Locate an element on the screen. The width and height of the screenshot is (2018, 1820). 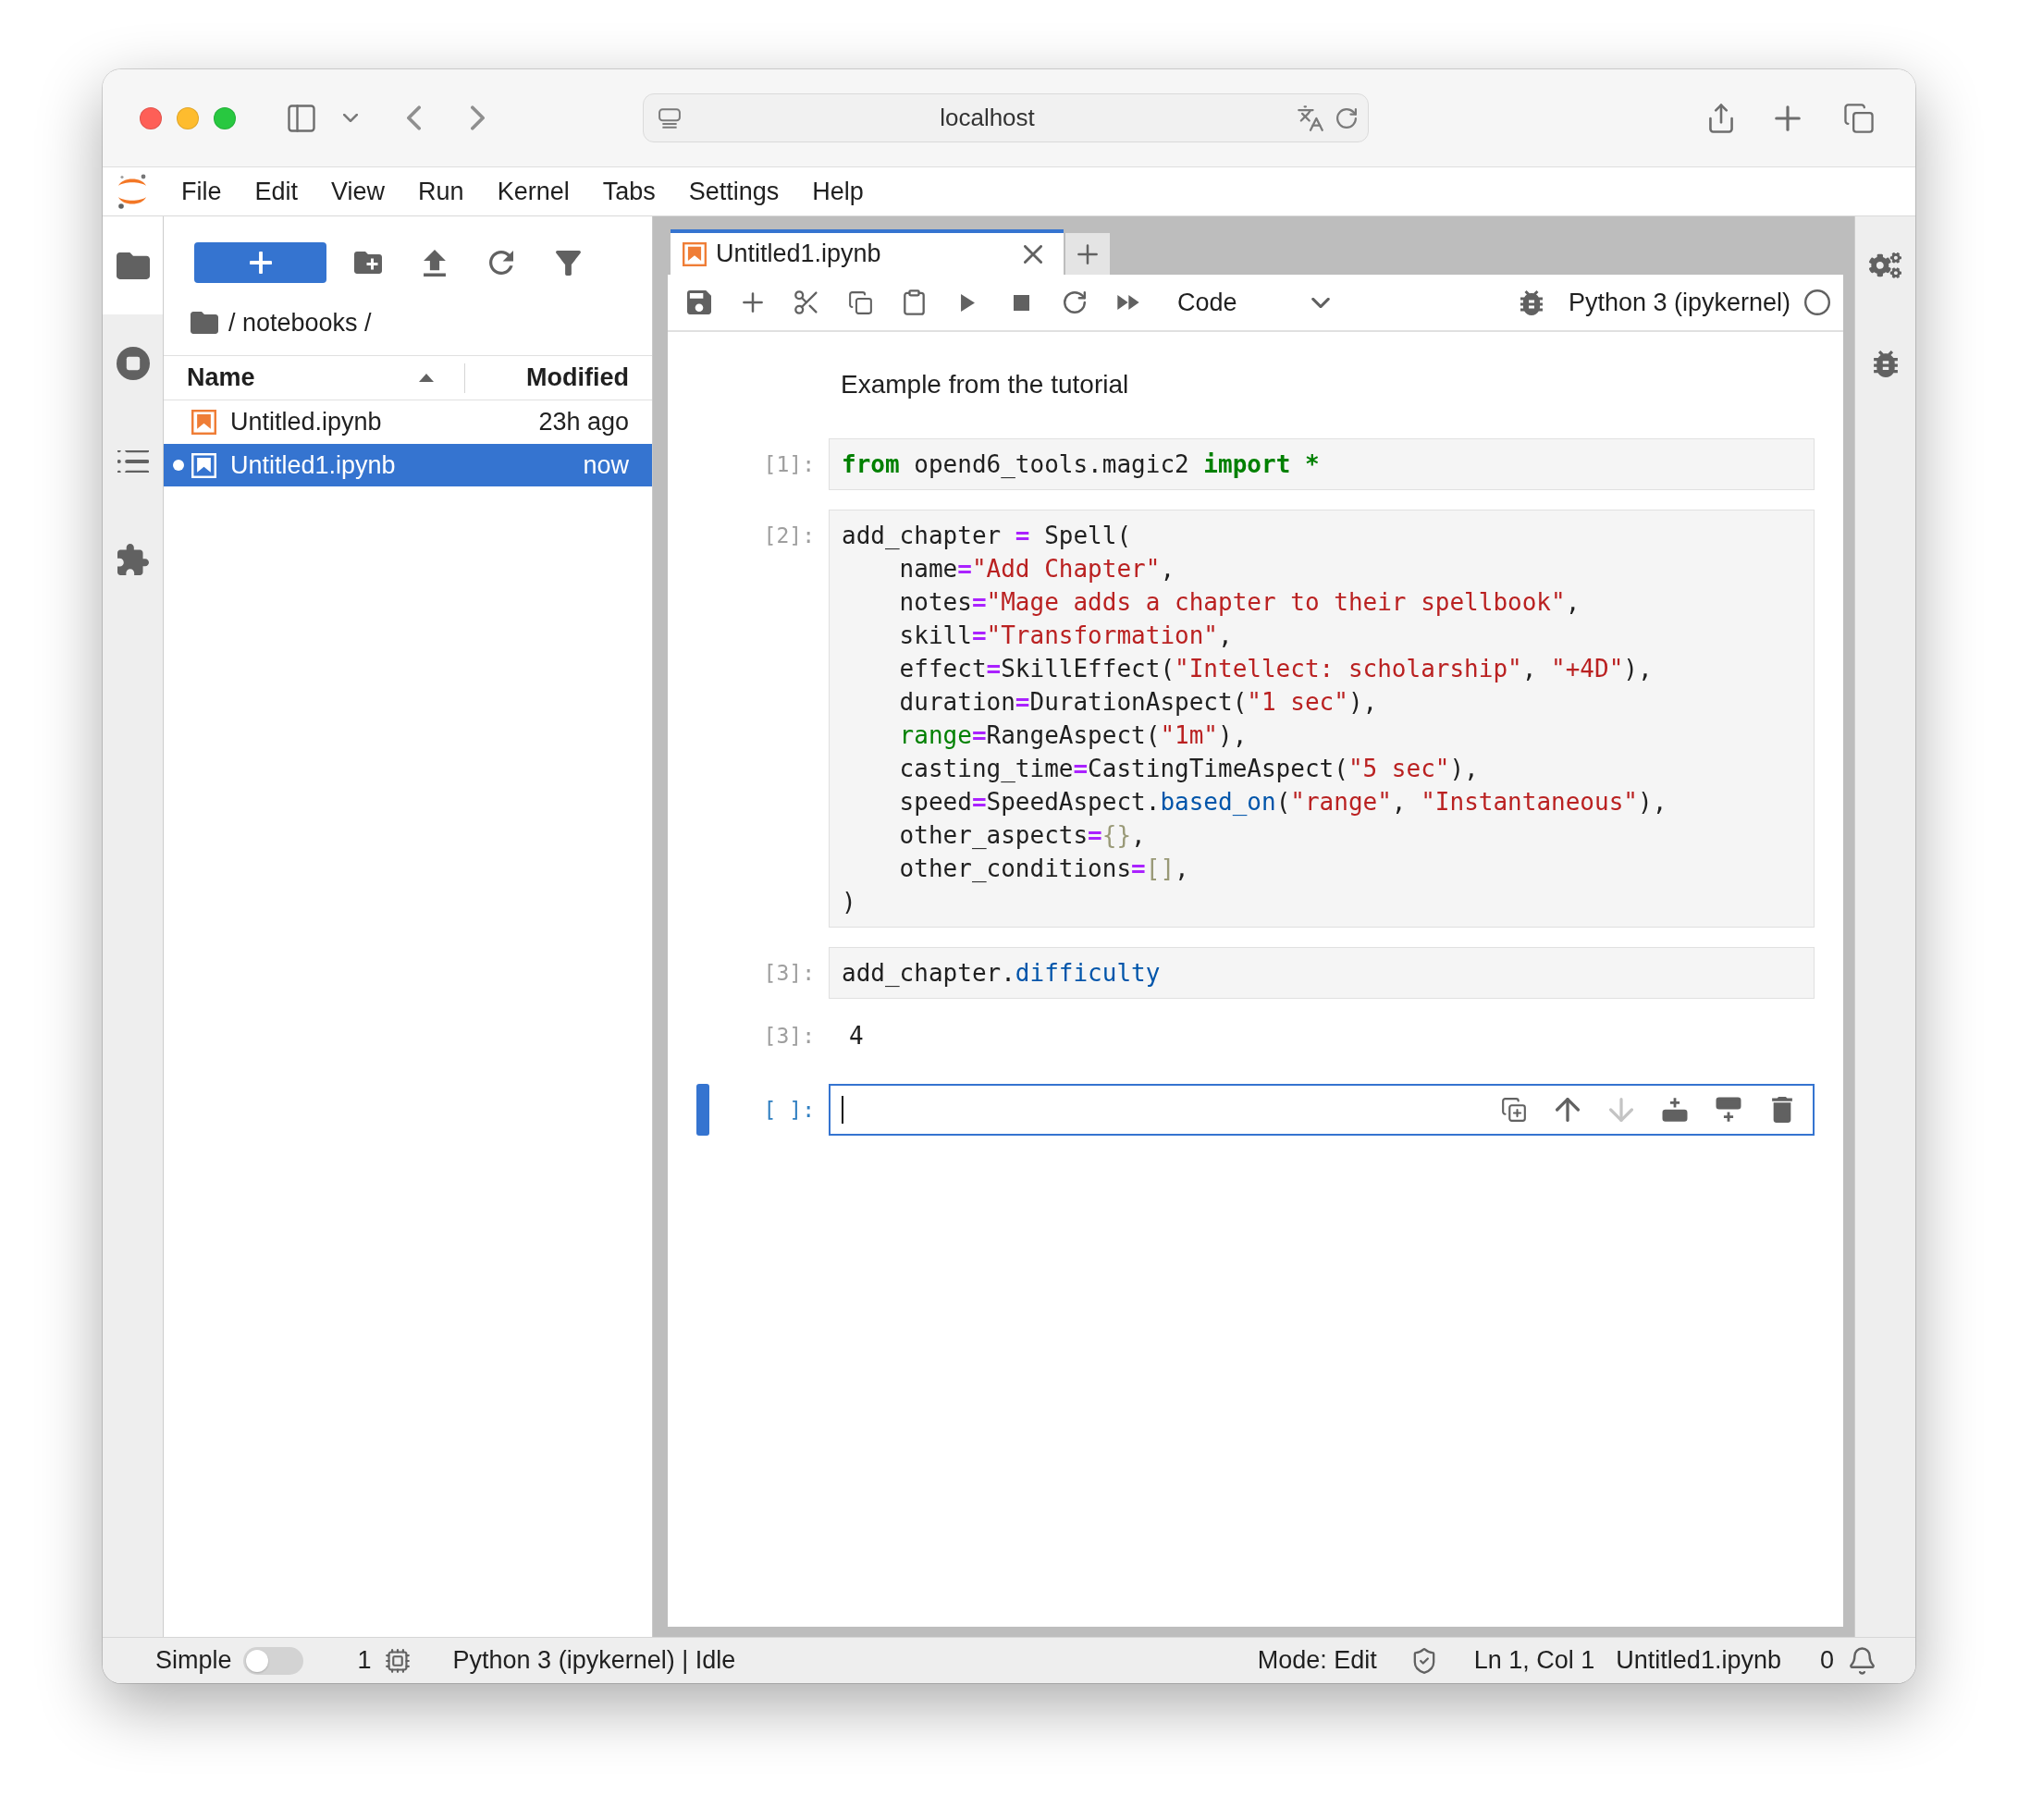
share-icon is located at coordinates (1721, 118).